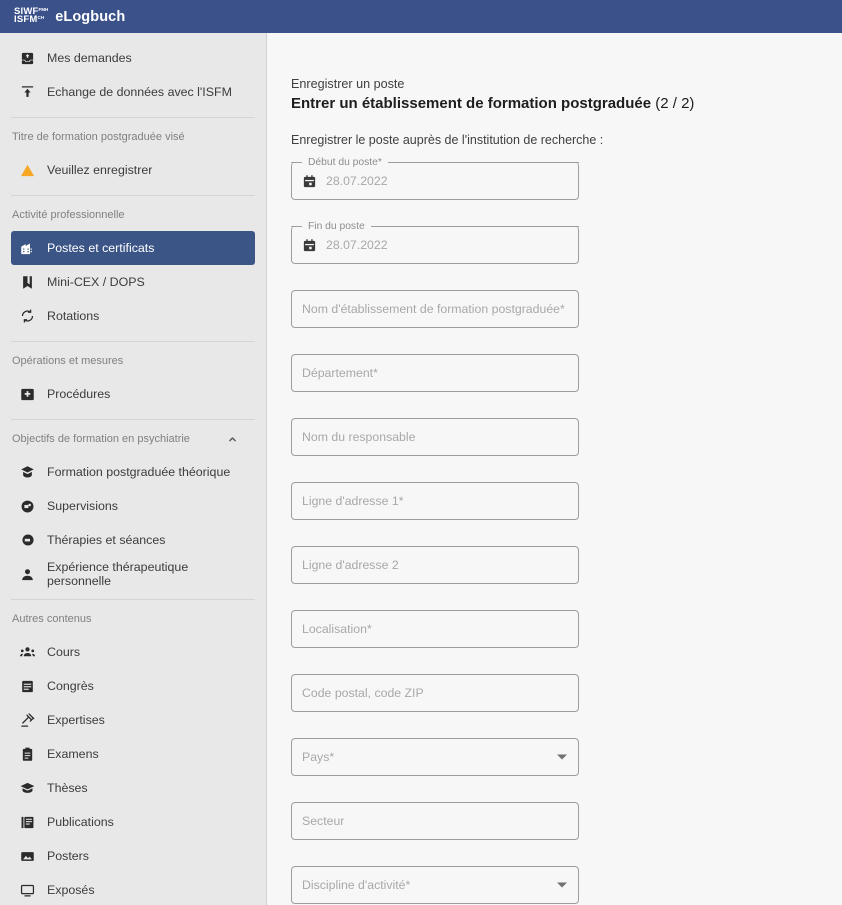  Describe the element at coordinates (27, 248) in the screenshot. I see `hospital-building-icon` at that location.